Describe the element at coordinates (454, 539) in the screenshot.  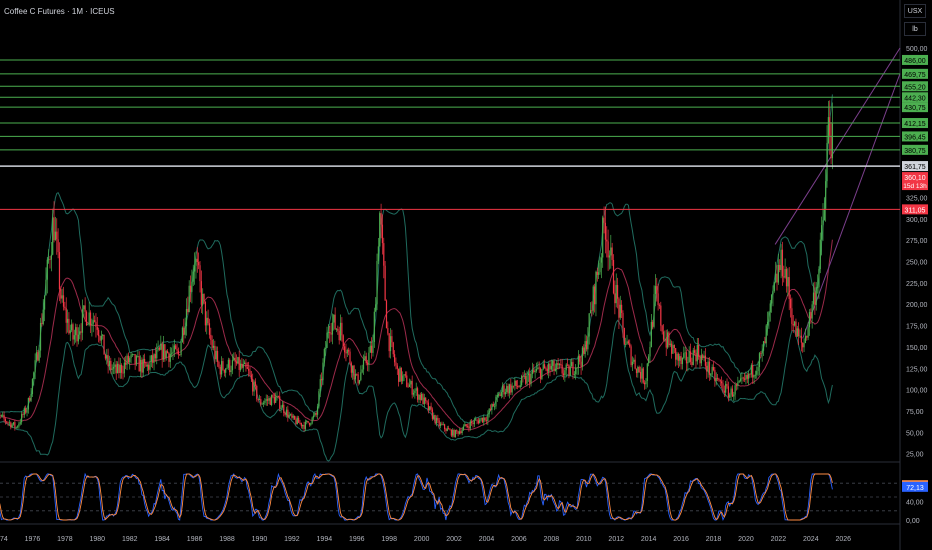
I see `x-tick-label: 2002` at that location.